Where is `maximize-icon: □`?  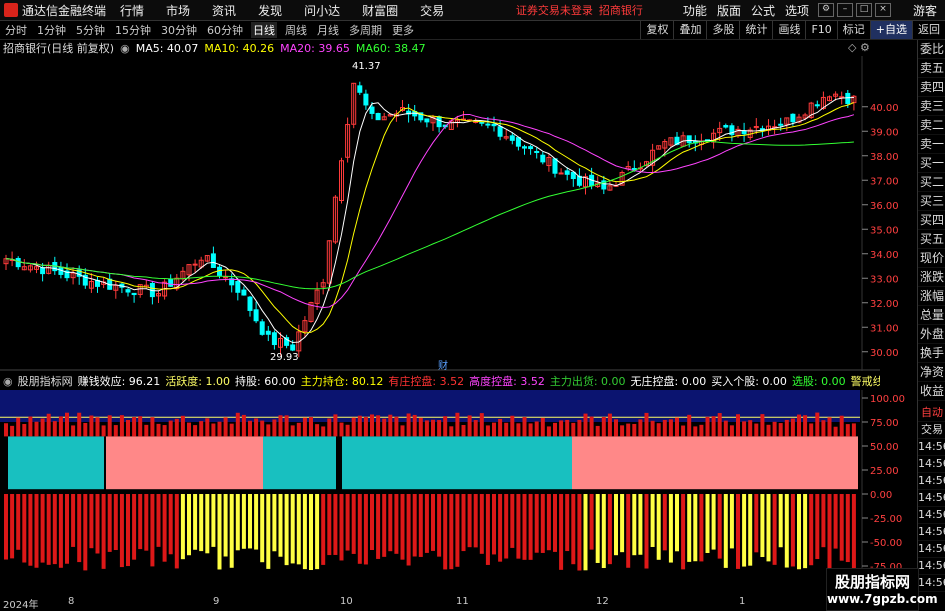
maximize-icon: □ is located at coordinates (863, 10).